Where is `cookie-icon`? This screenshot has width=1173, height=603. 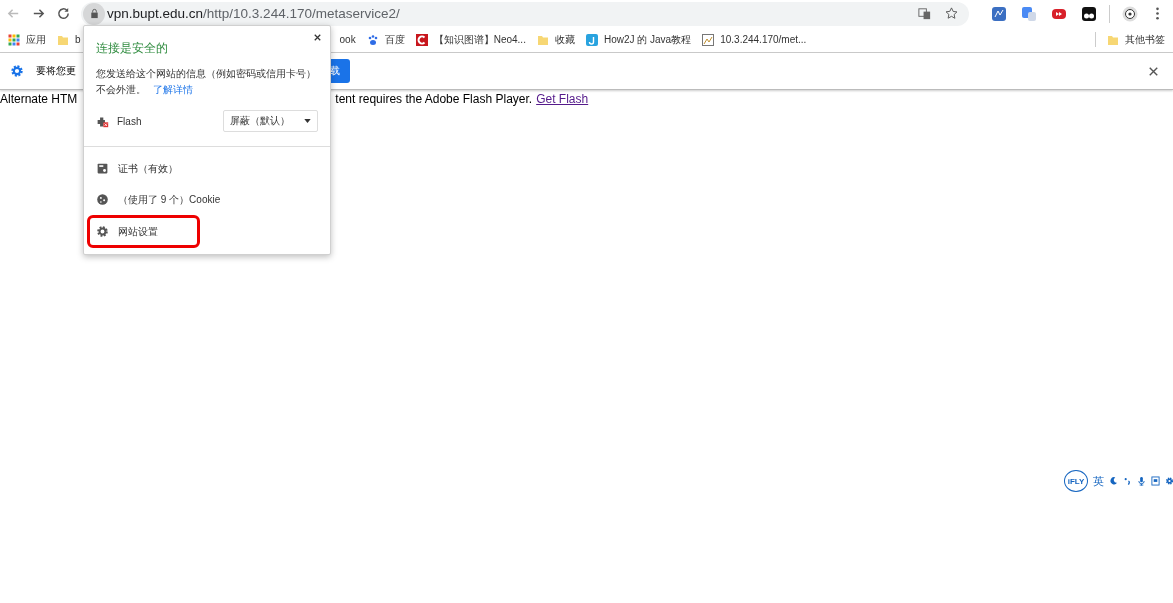
cookie-icon is located at coordinates (102, 199).